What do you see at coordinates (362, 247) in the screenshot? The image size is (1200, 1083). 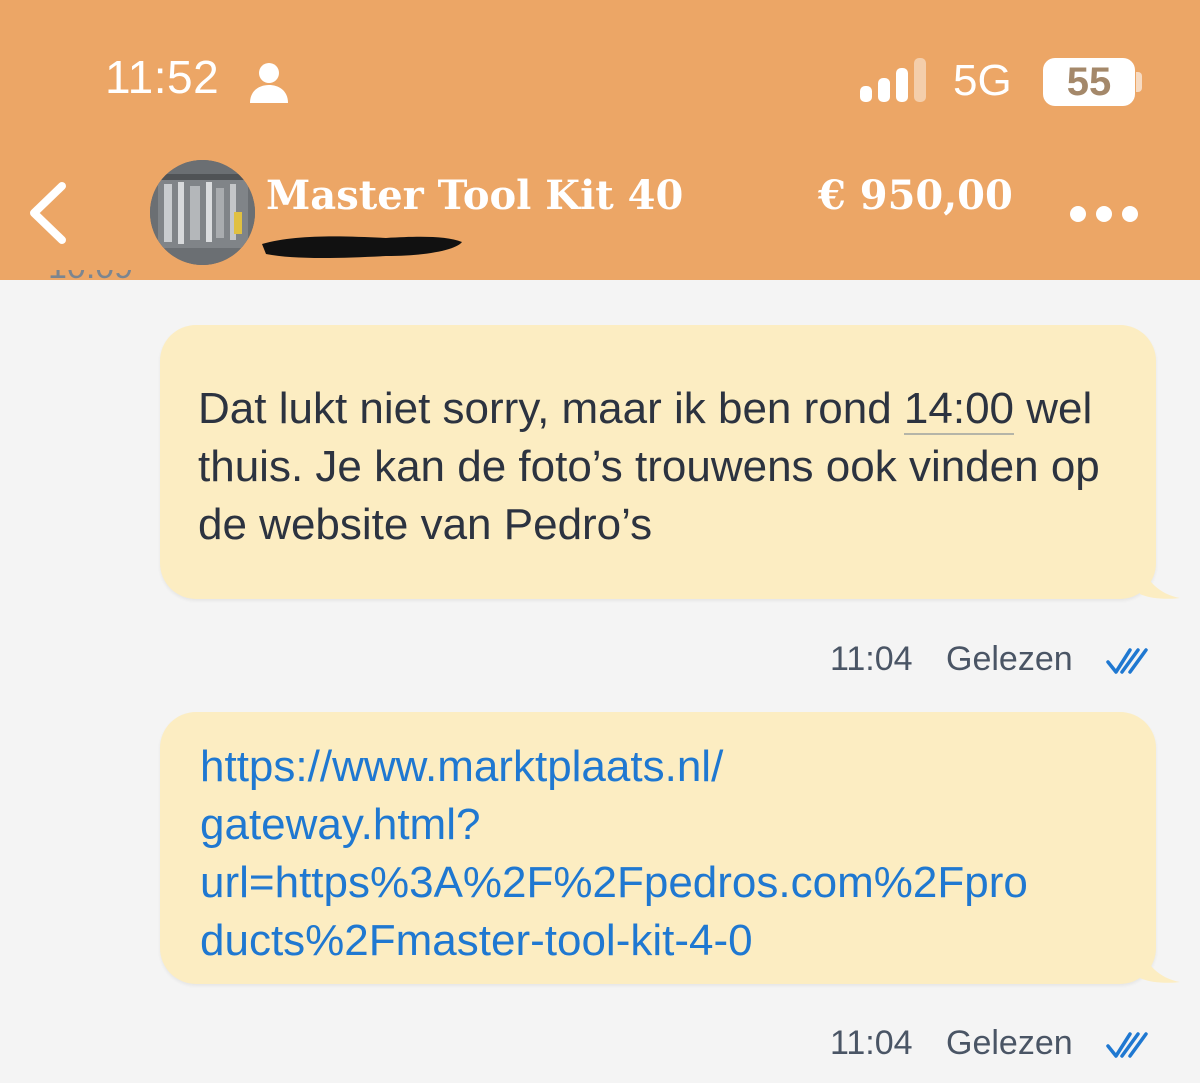 I see `redaction-mark` at bounding box center [362, 247].